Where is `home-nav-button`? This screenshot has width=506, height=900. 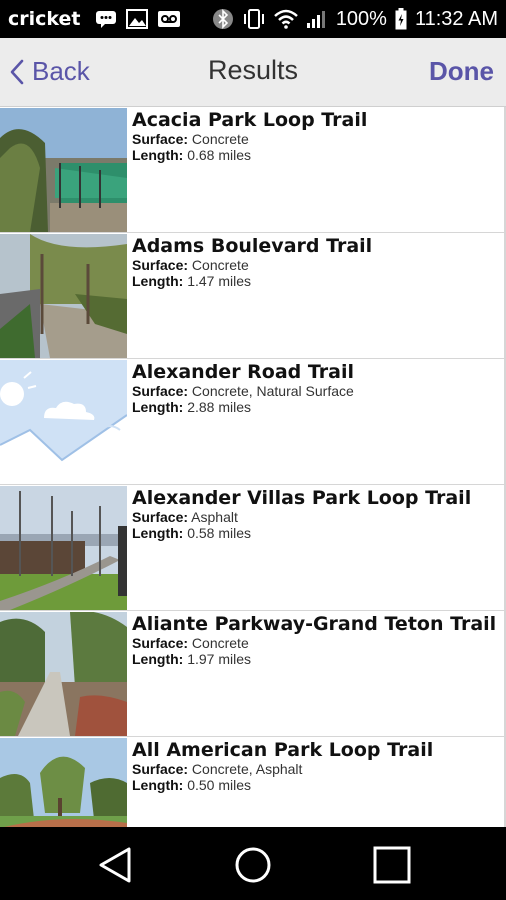 home-nav-button is located at coordinates (253, 865).